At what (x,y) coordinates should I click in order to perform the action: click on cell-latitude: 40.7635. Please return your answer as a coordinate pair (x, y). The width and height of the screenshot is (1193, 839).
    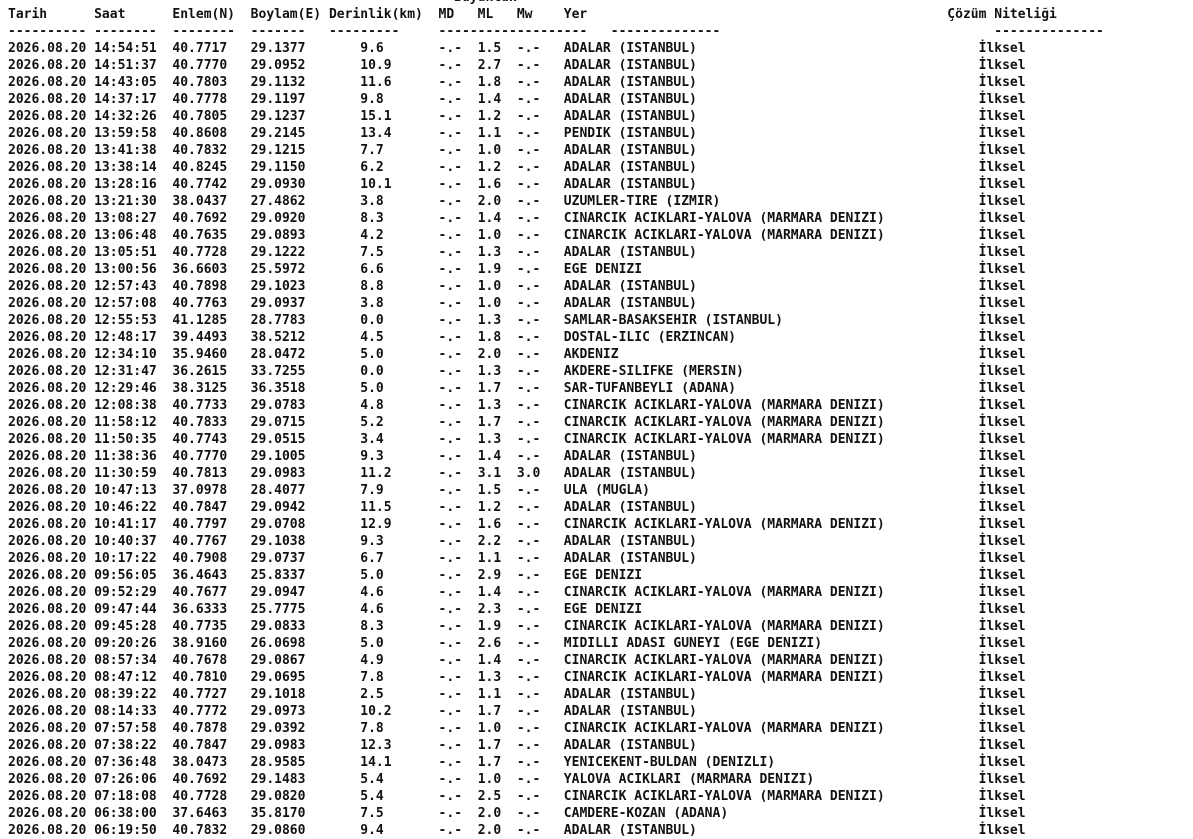
    Looking at the image, I should click on (200, 235).